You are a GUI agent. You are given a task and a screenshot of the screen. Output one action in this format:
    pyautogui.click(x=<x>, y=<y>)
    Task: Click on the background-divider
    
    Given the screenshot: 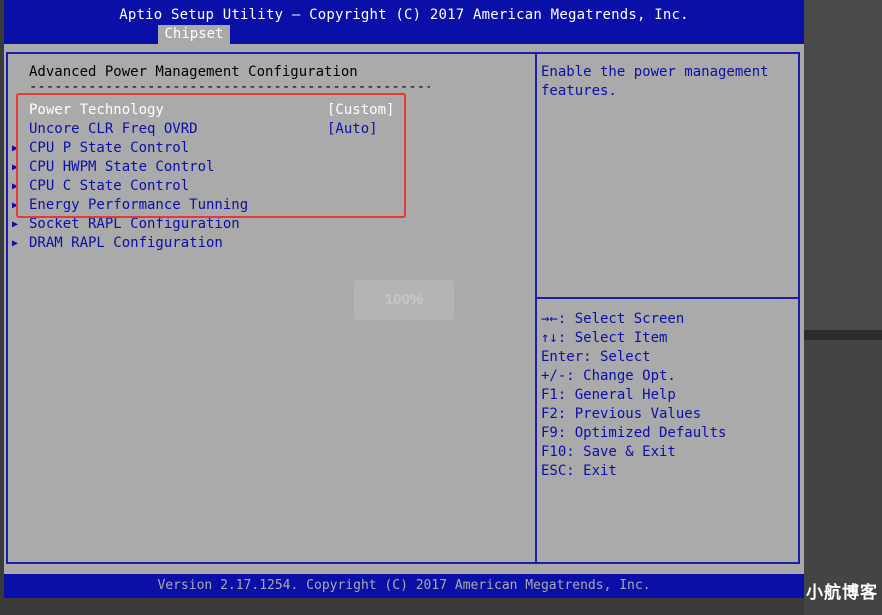 What is the action you would take?
    pyautogui.click(x=843, y=335)
    